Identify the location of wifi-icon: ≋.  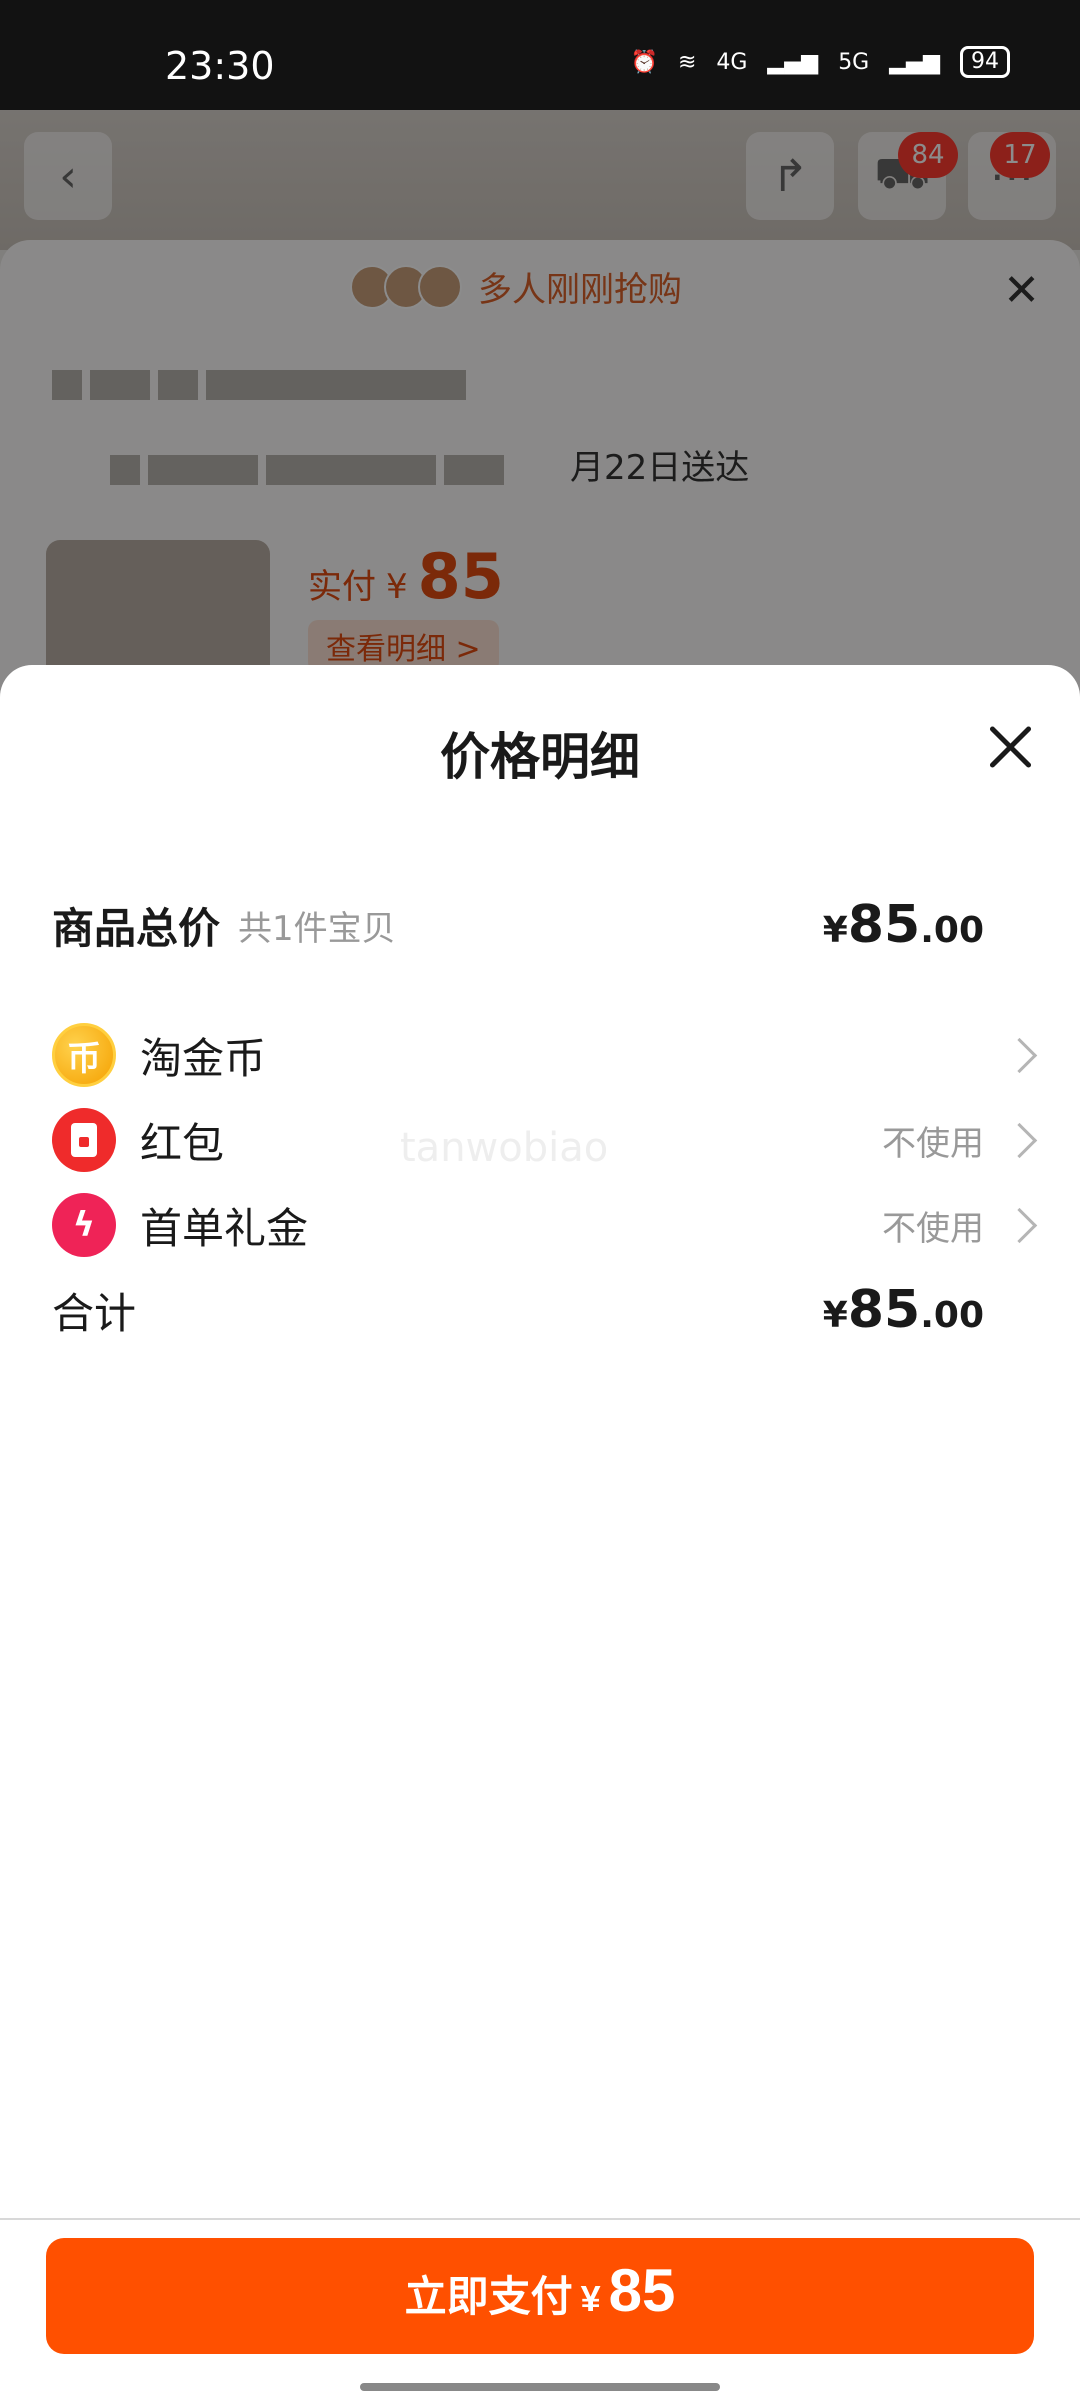
(687, 62).